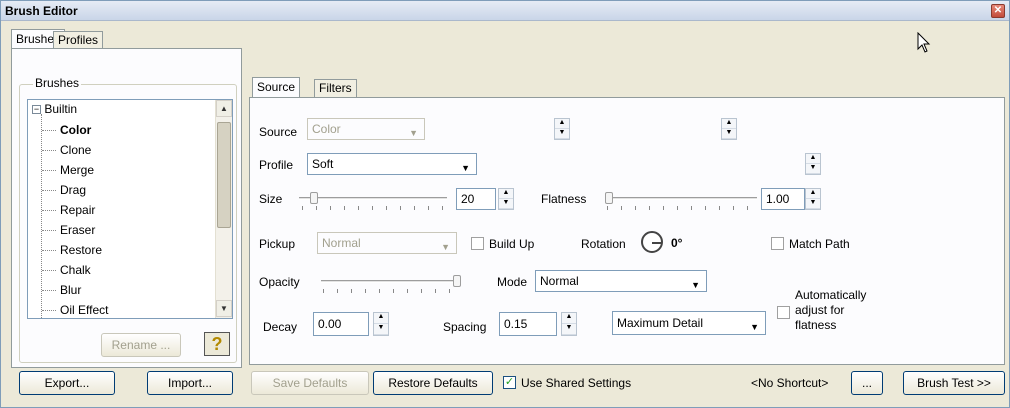 The height and width of the screenshot is (408, 1010). What do you see at coordinates (392, 164) in the screenshot?
I see `profile-combo: Soft ▼` at bounding box center [392, 164].